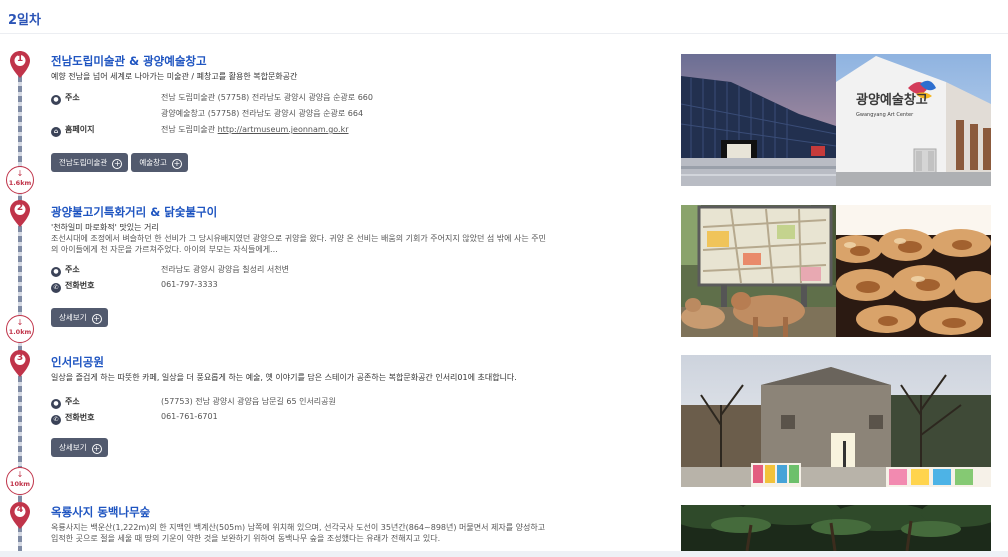 The height and width of the screenshot is (557, 1008). I want to click on address-row-2: 광양예술창고 (57758) 전라남도 광양시 광양읍 순광로 664, so click(351, 116).